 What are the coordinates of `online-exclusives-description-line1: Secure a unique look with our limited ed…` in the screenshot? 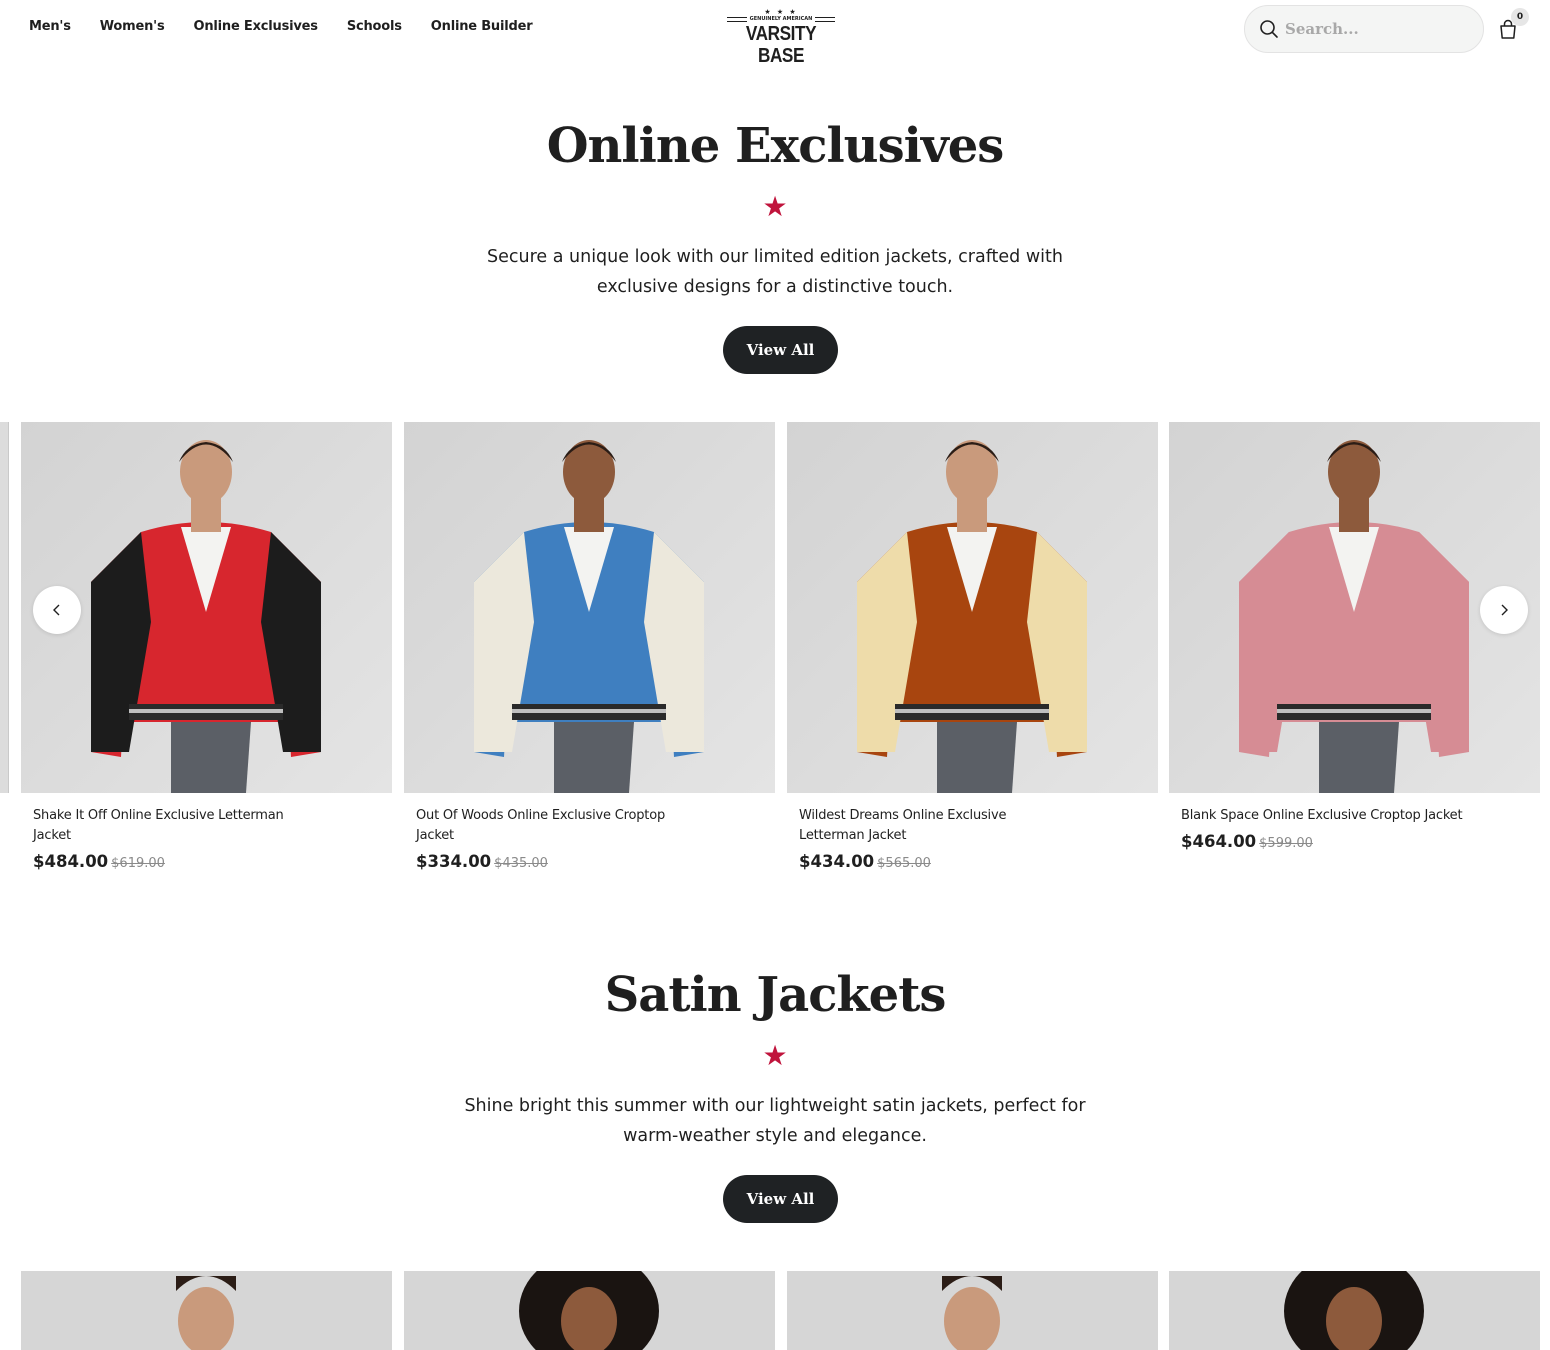 It's located at (775, 257).